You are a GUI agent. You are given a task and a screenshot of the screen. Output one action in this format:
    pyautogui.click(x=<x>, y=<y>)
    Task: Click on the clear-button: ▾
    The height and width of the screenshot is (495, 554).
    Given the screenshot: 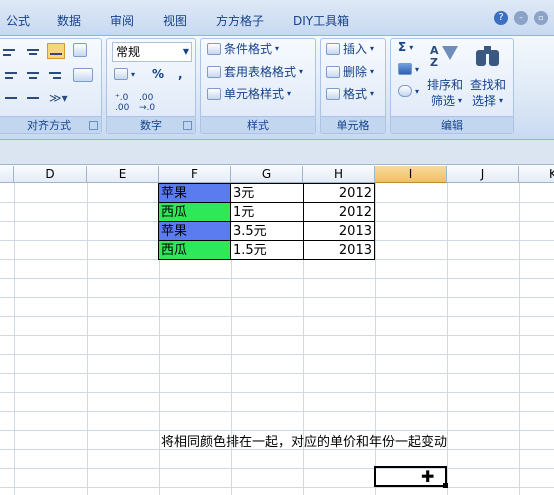 What is the action you would take?
    pyautogui.click(x=408, y=91)
    